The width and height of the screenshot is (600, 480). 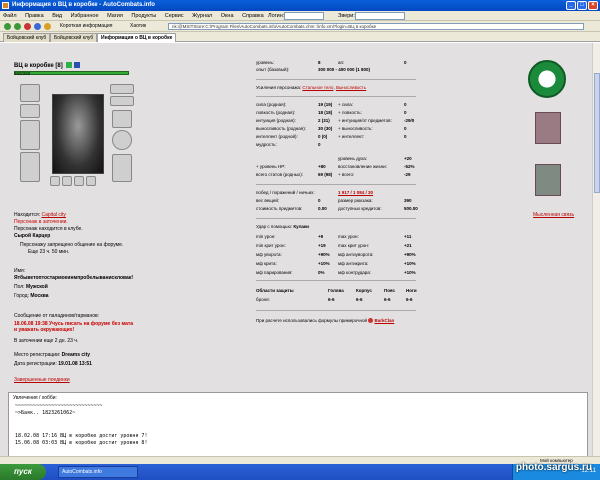 What do you see at coordinates (355, 192) in the screenshot?
I see `wins-link: 1 917 / 1 084 / 30` at bounding box center [355, 192].